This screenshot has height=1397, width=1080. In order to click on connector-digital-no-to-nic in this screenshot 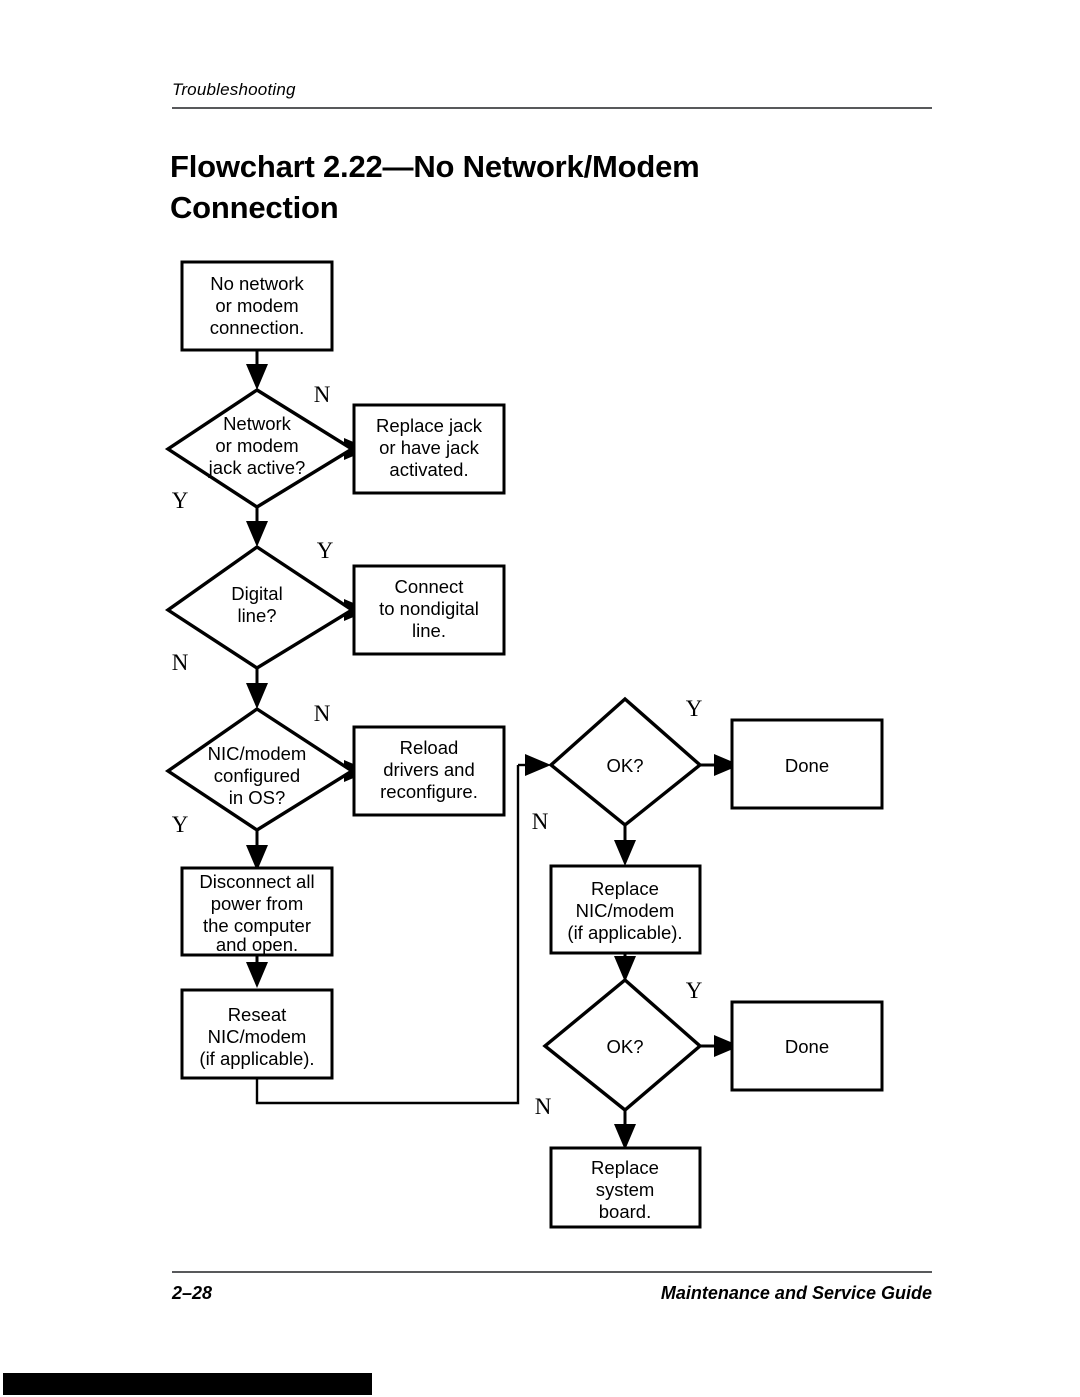, I will do `click(257, 688)`.